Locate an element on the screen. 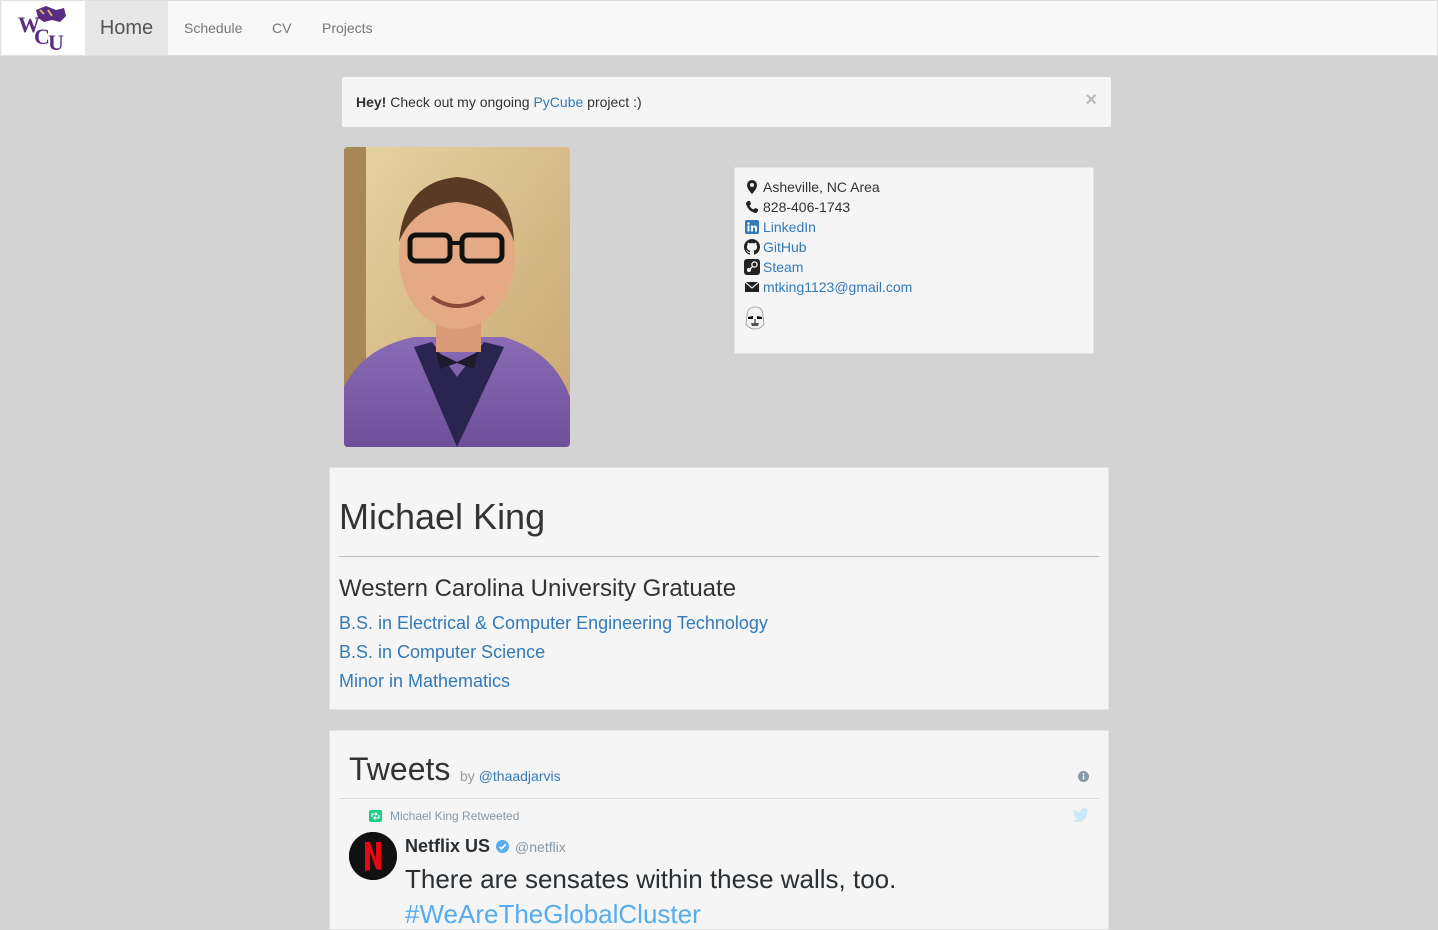  pycube-link: PyCube is located at coordinates (558, 102).